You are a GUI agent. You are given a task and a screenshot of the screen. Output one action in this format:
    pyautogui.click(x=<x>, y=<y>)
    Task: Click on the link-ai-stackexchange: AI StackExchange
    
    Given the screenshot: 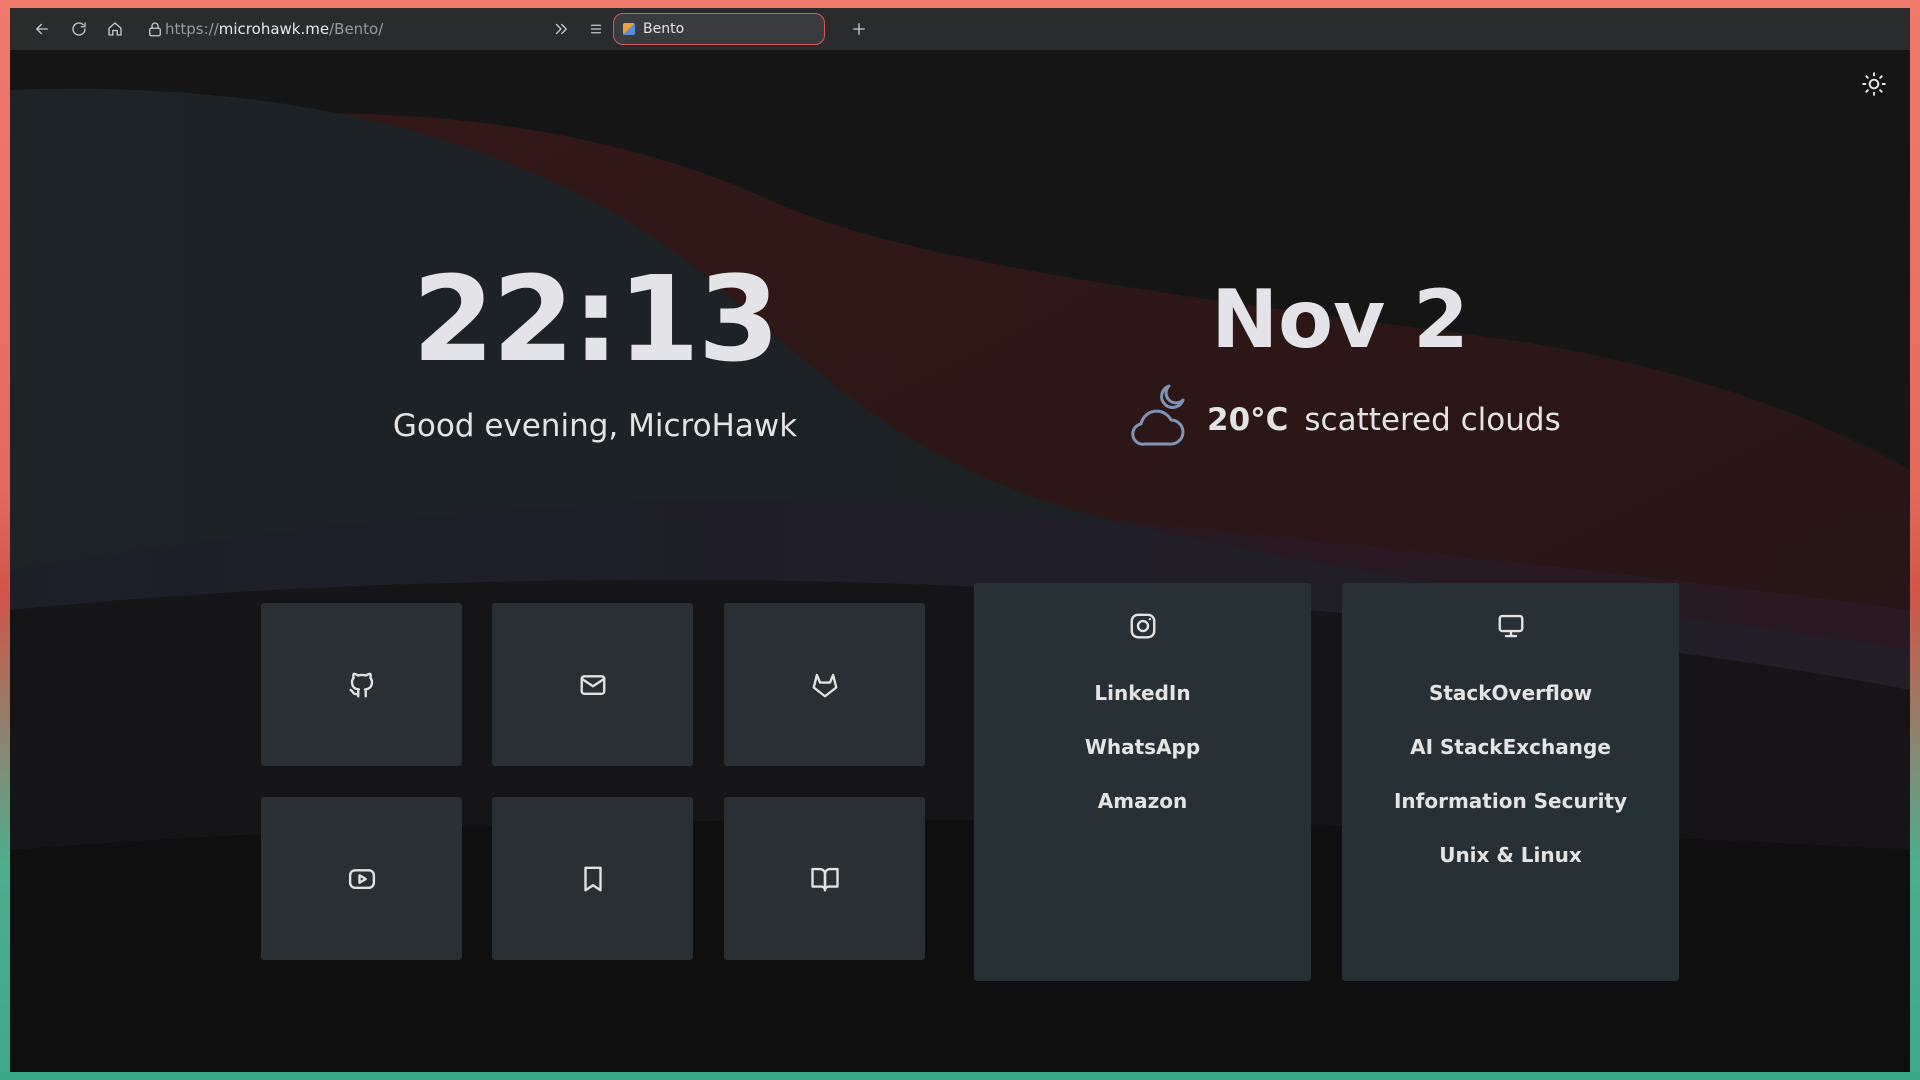 What is the action you would take?
    pyautogui.click(x=1510, y=762)
    